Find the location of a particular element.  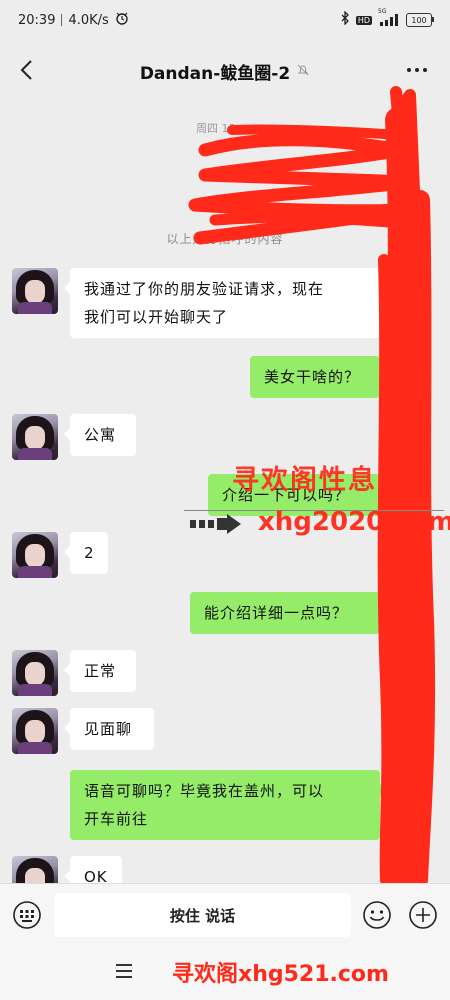

input-bar: 按住 说话 is located at coordinates (225, 913).